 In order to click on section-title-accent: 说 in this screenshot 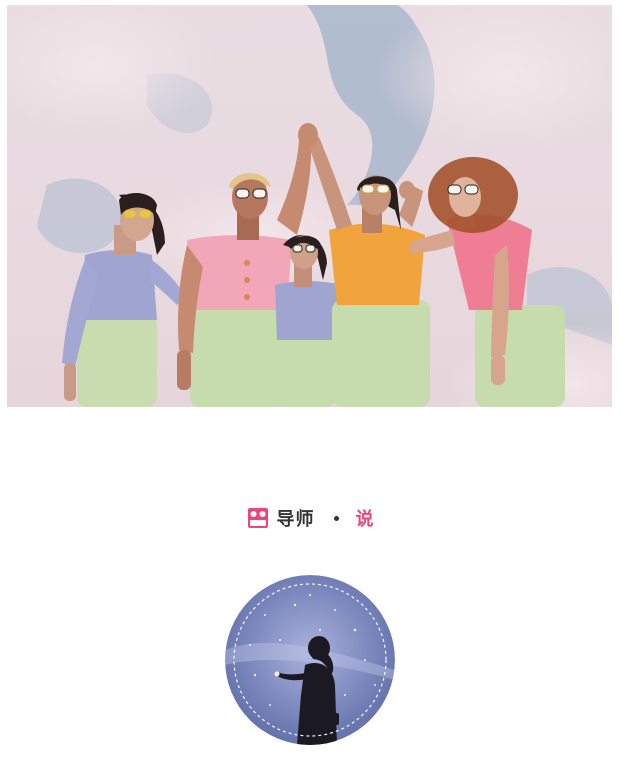, I will do `click(364, 519)`.